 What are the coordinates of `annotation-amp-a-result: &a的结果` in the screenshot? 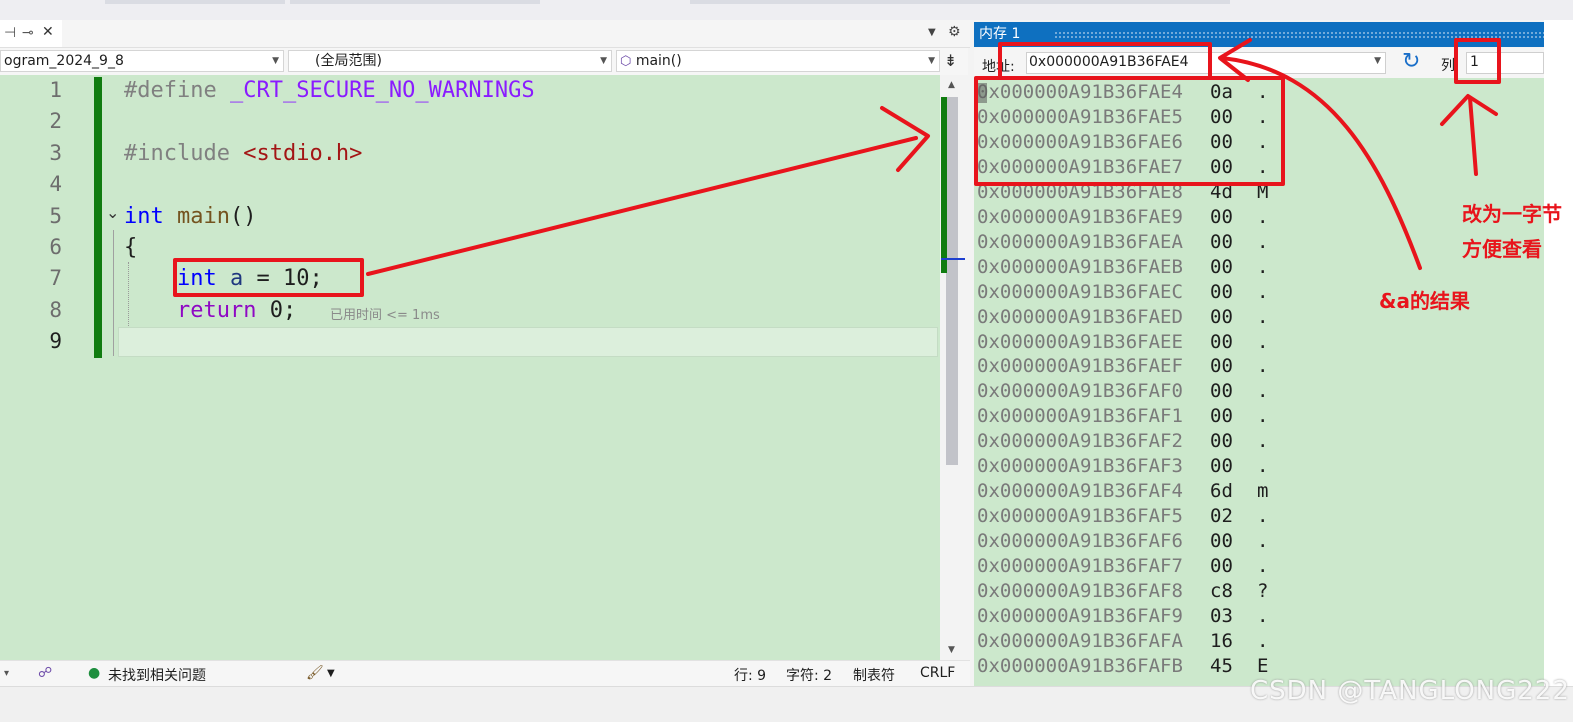 It's located at (1424, 301).